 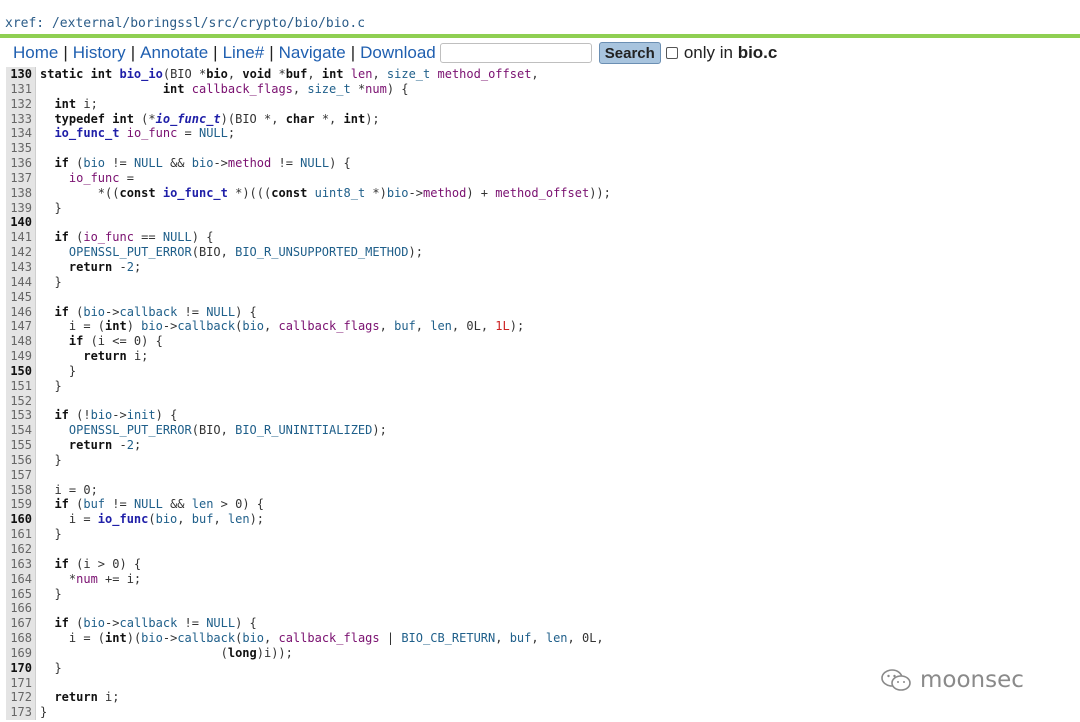 What do you see at coordinates (35, 53) in the screenshot?
I see `nav-home-link: Home` at bounding box center [35, 53].